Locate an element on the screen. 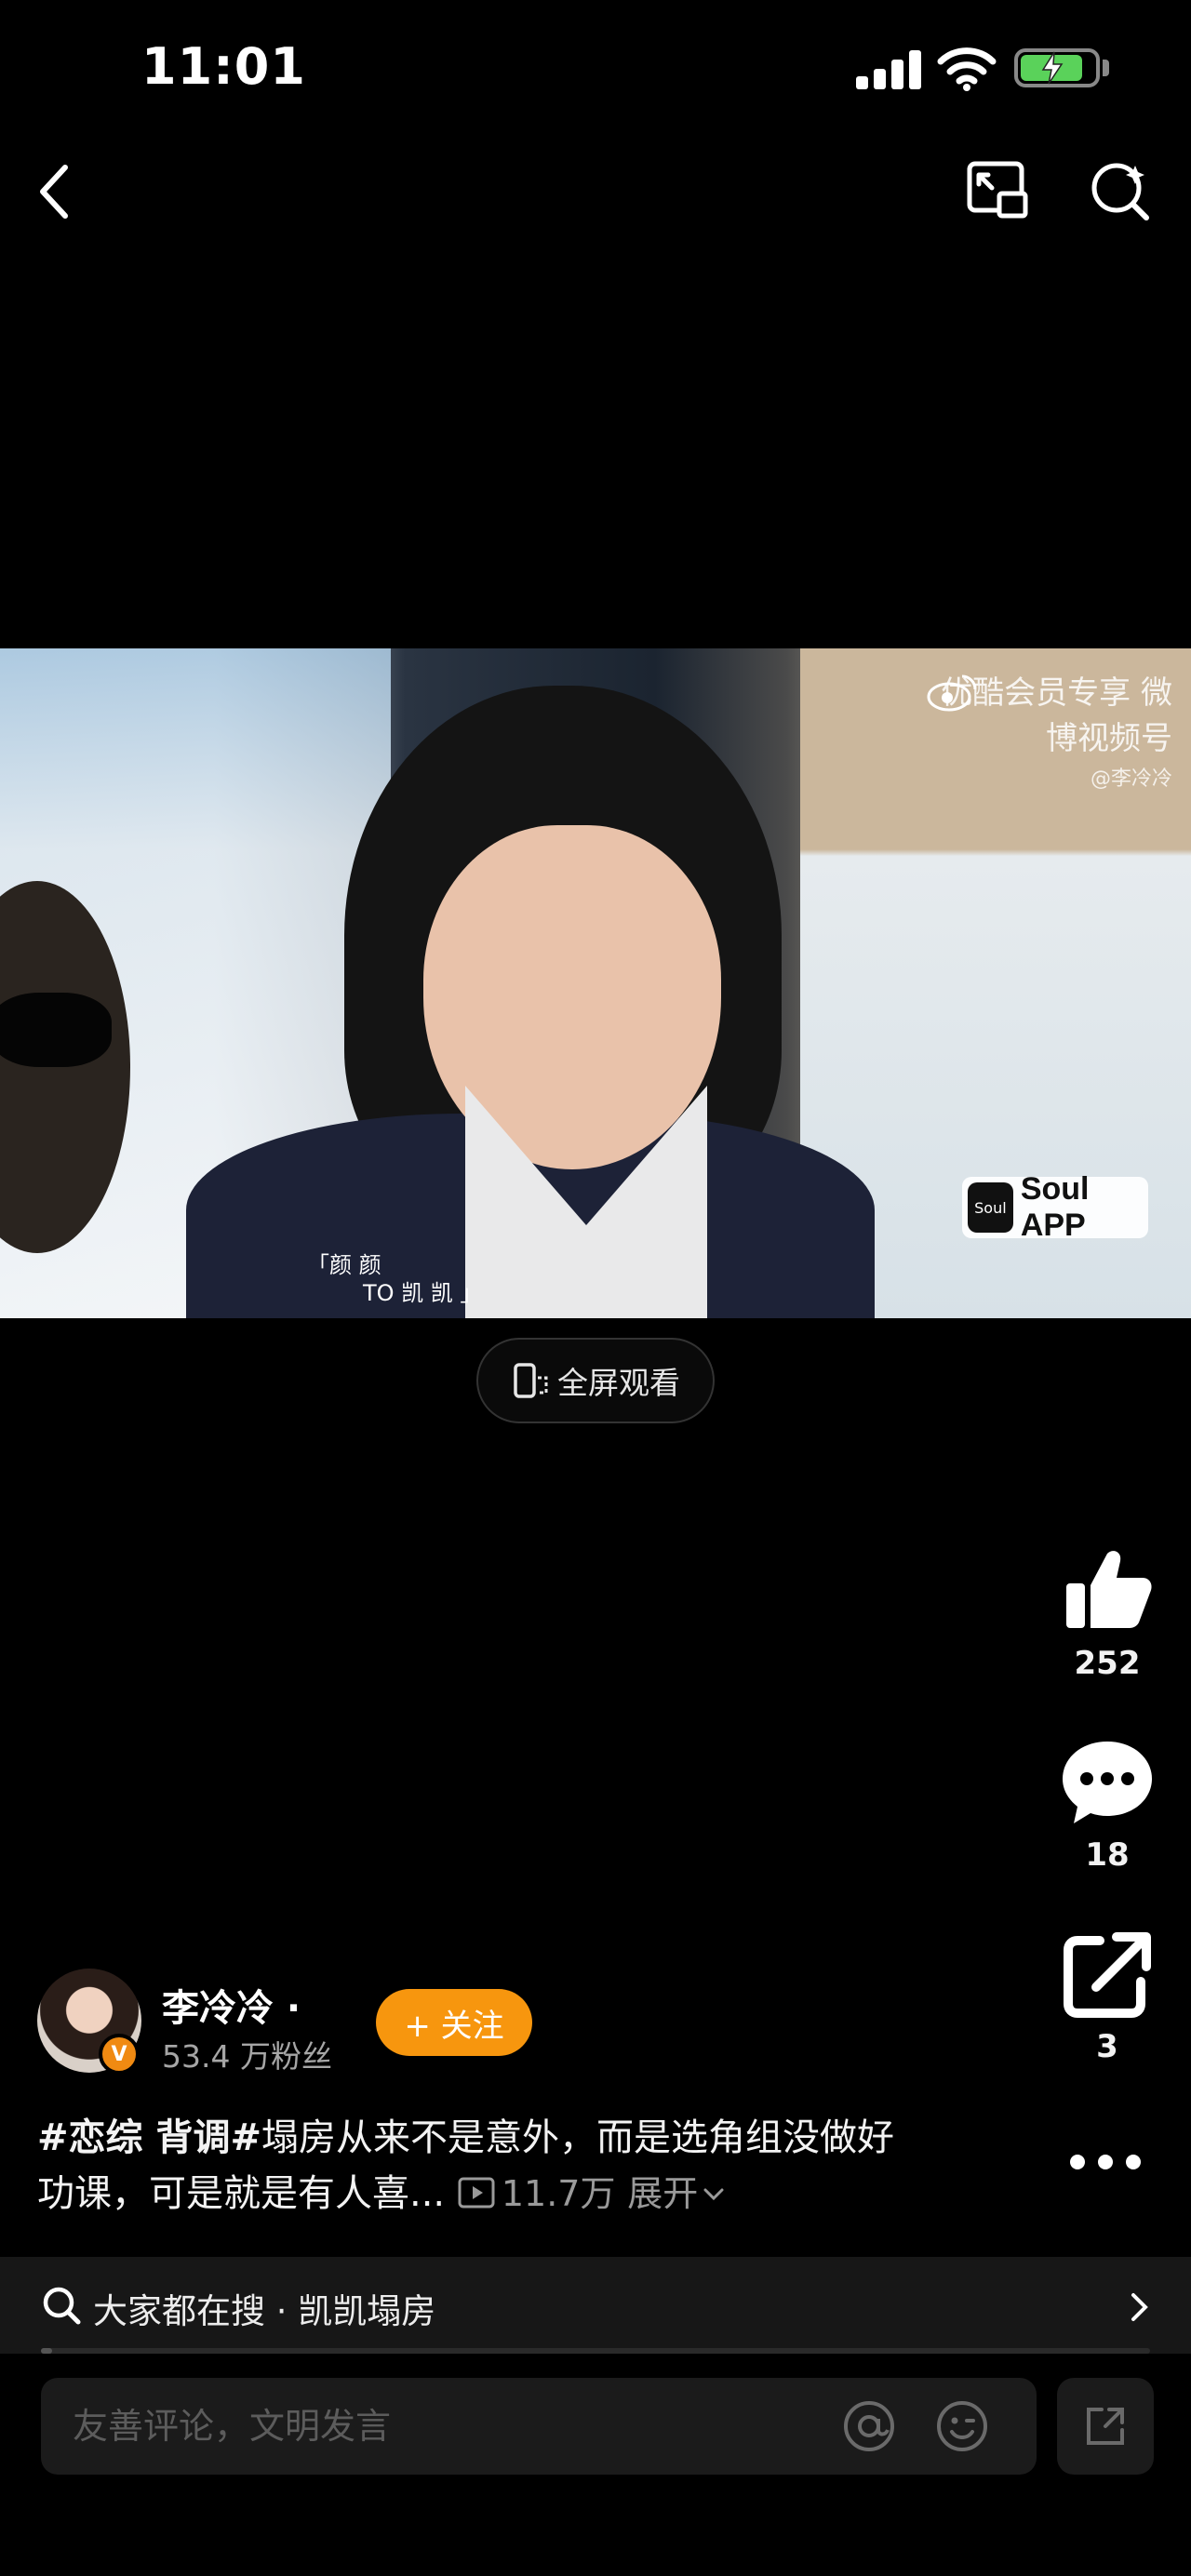 The image size is (1191, 2576). play-count: 11.7万 is located at coordinates (558, 2193).